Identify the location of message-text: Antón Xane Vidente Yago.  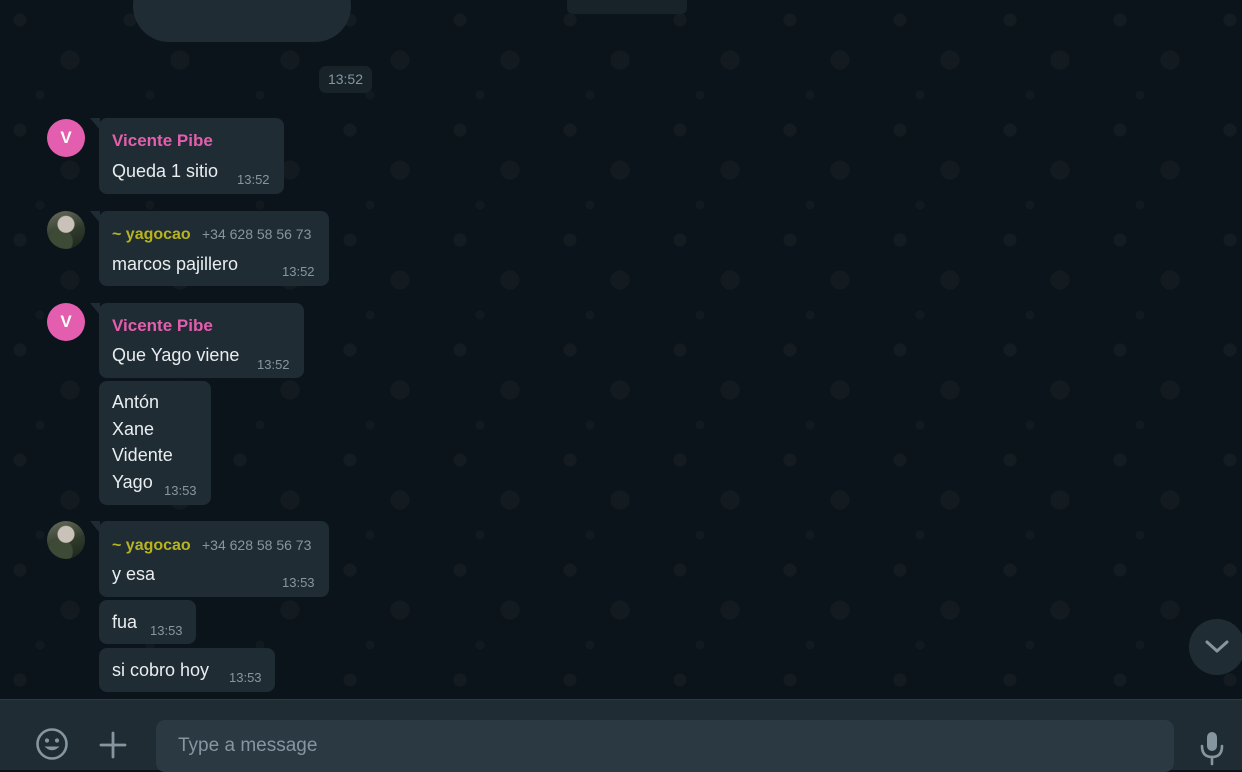
(142, 442).